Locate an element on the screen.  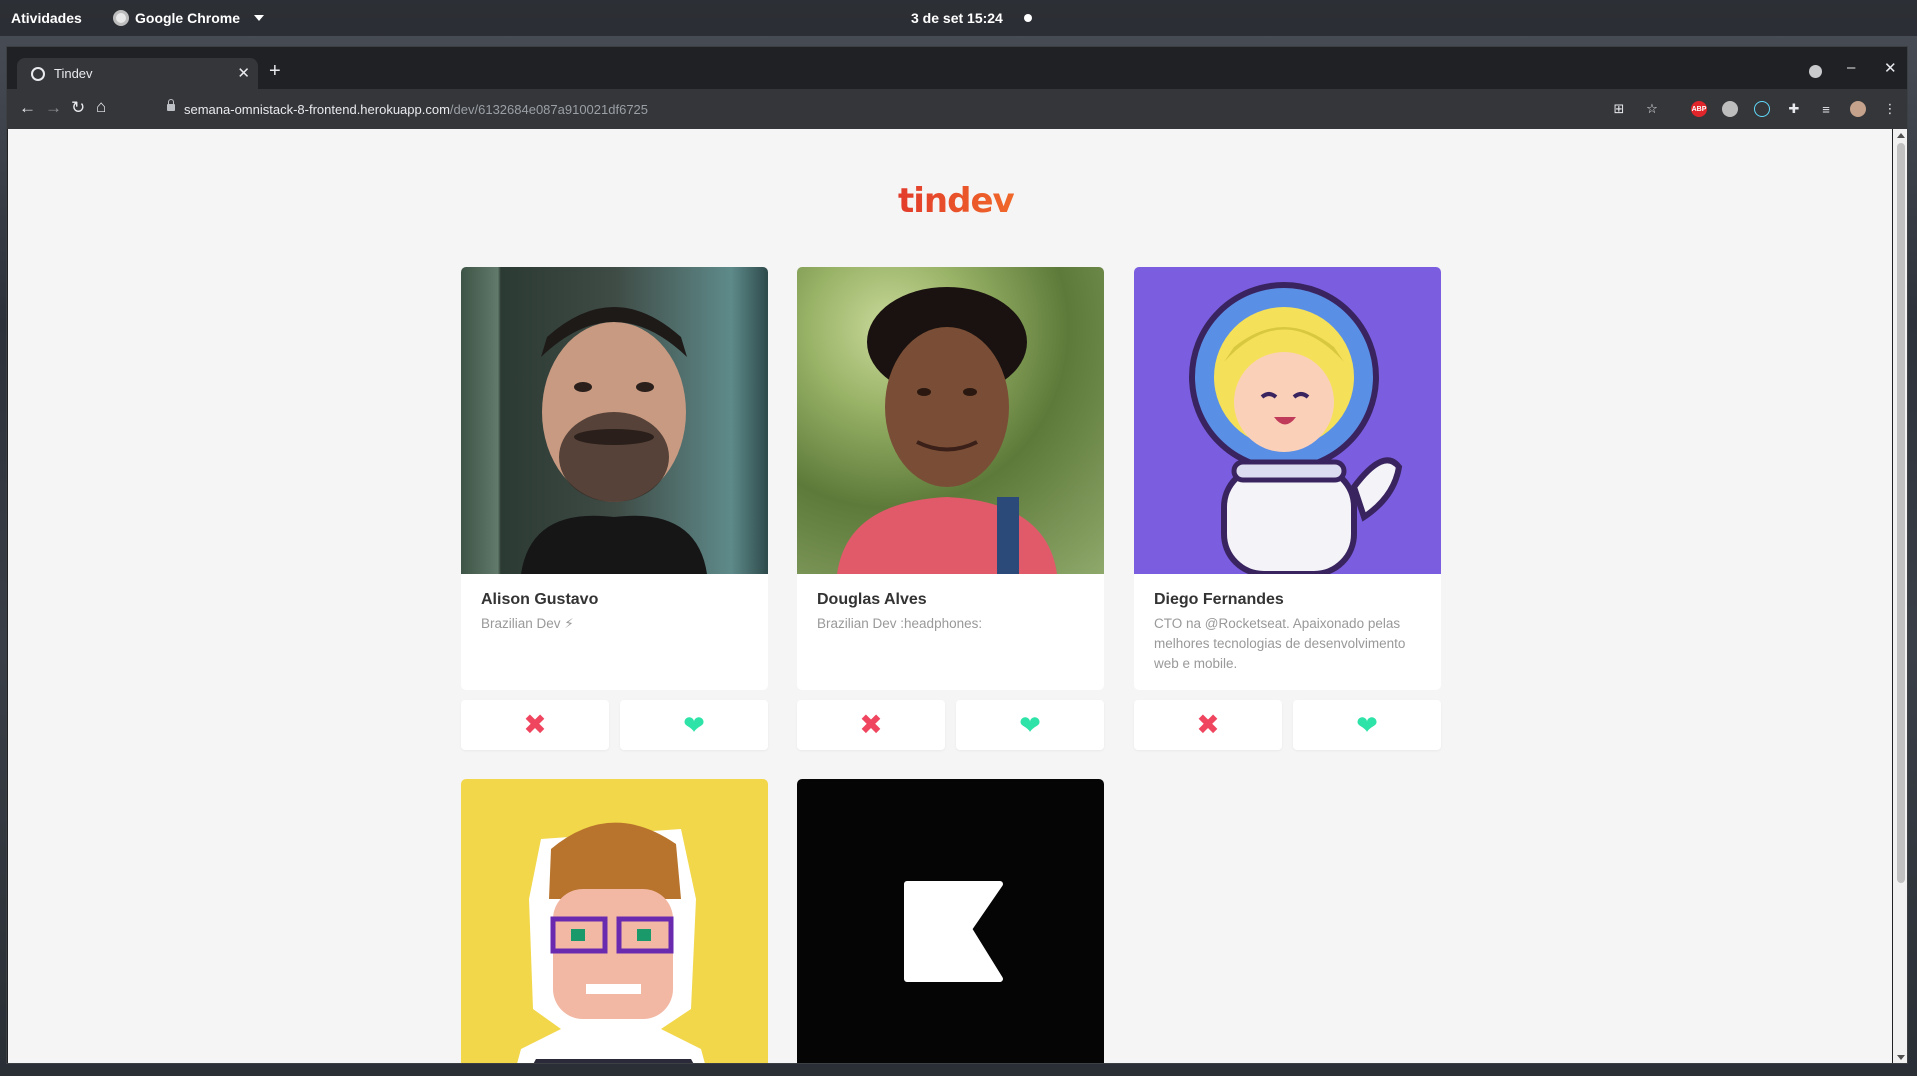
app-menu: Google Chrome is located at coordinates (189, 18).